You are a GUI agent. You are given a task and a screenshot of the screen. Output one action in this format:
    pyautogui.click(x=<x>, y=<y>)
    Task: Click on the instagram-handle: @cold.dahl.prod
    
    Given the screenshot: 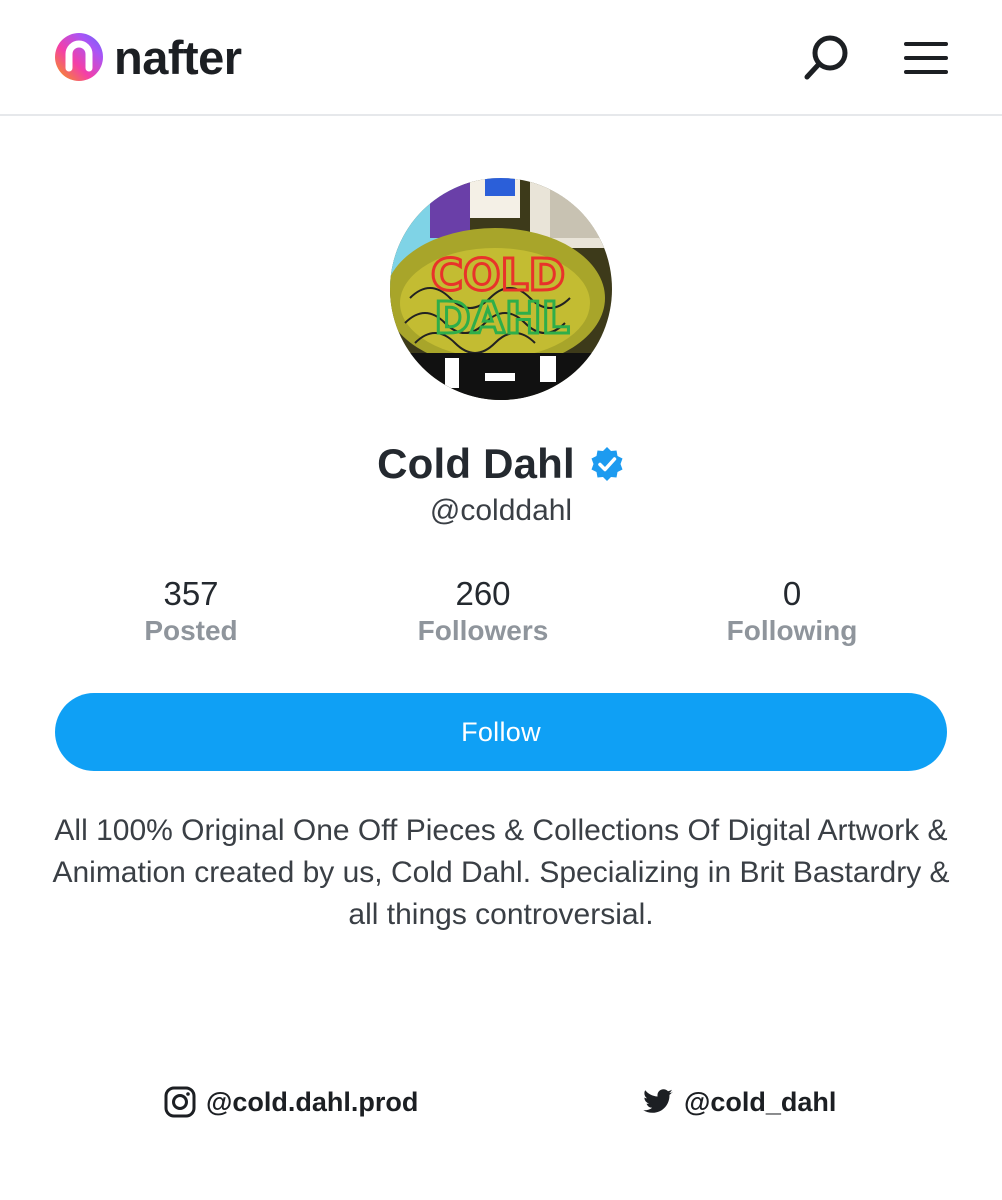 What is the action you would take?
    pyautogui.click(x=312, y=1101)
    